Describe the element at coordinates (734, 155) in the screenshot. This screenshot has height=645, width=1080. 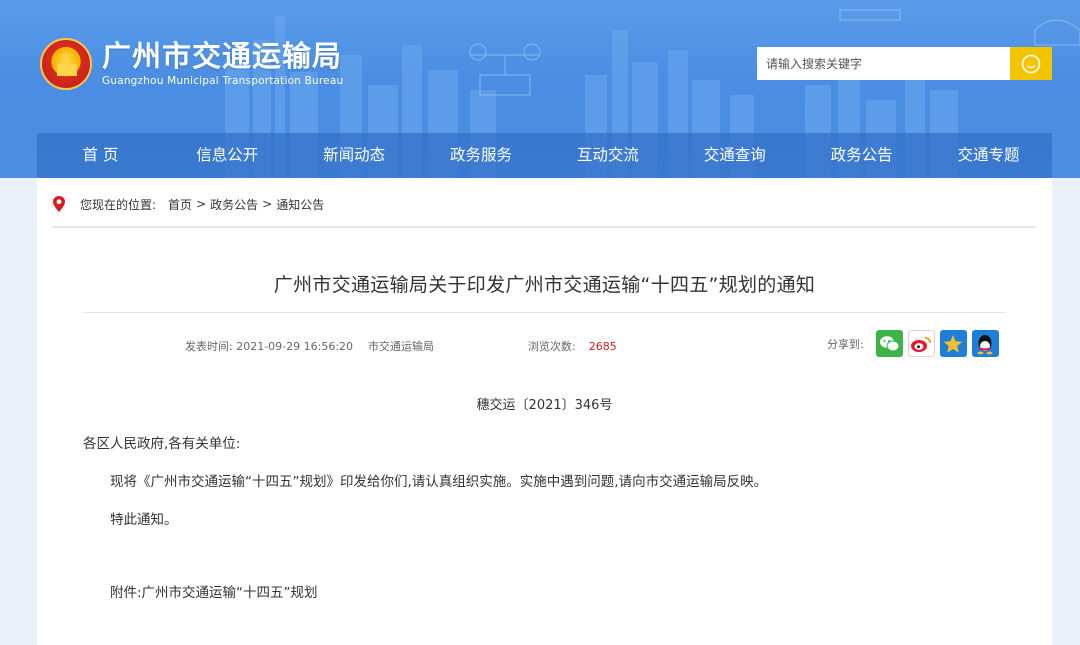
I see `nav-item-traffic-query: 交通查询` at that location.